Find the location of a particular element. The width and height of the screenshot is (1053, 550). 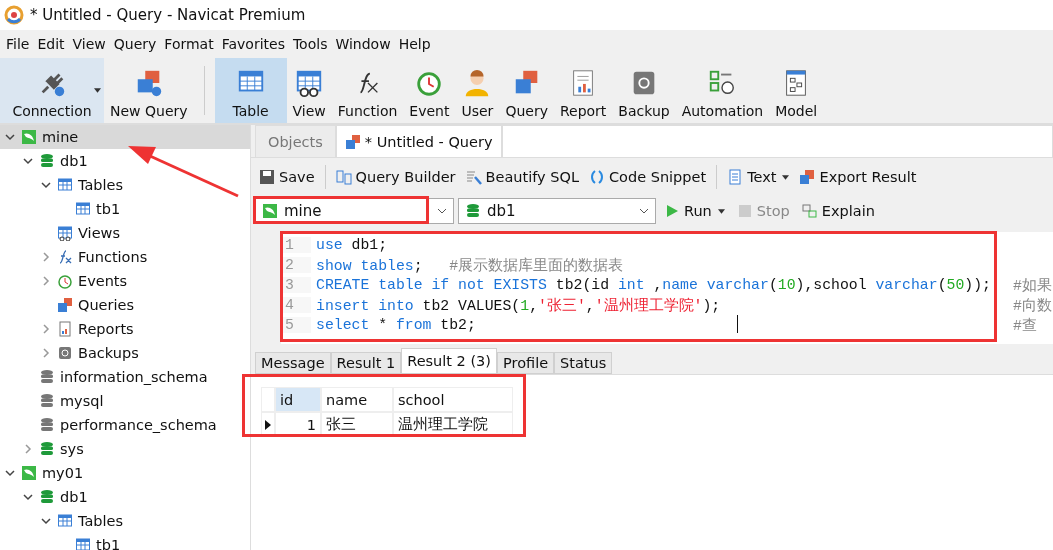

table-arrow-icon is located at coordinates (807, 177).